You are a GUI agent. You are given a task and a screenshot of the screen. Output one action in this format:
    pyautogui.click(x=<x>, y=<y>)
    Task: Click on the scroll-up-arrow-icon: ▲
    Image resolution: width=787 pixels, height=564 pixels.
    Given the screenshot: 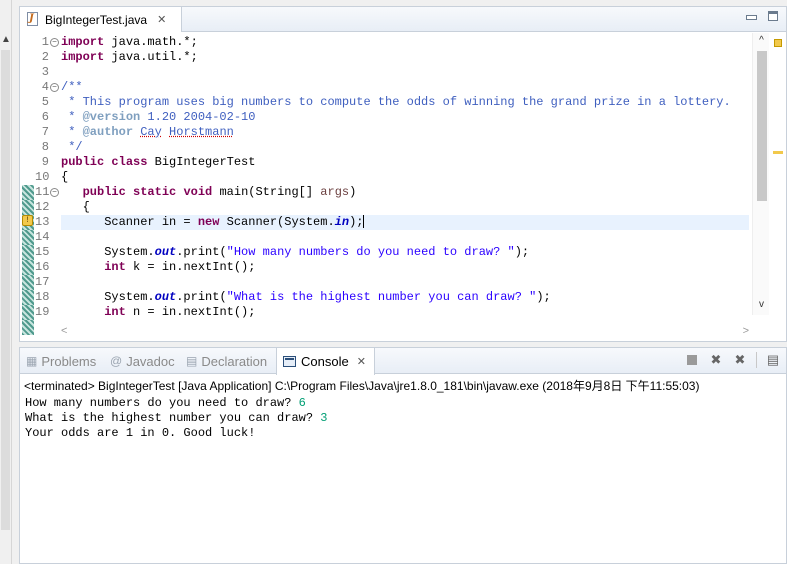 What is the action you would take?
    pyautogui.click(x=6, y=41)
    